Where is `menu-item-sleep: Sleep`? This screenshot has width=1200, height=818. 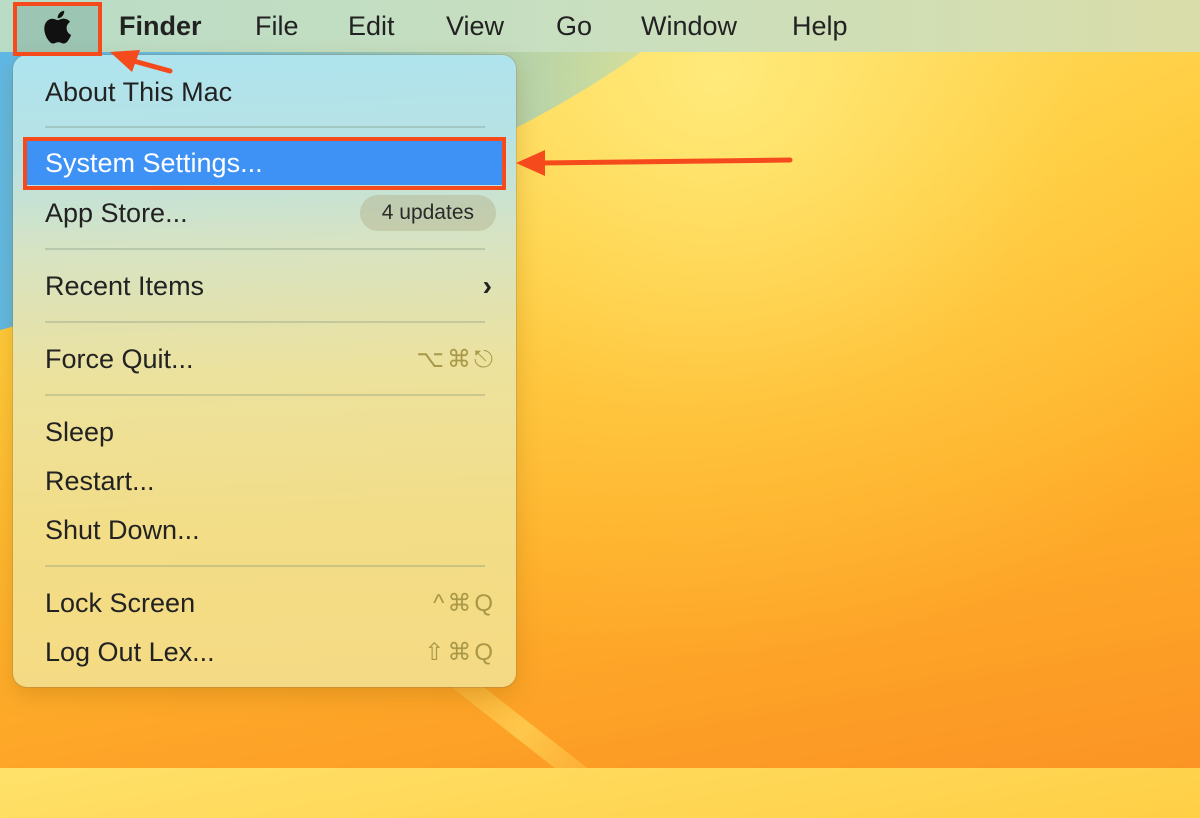 menu-item-sleep: Sleep is located at coordinates (264, 432).